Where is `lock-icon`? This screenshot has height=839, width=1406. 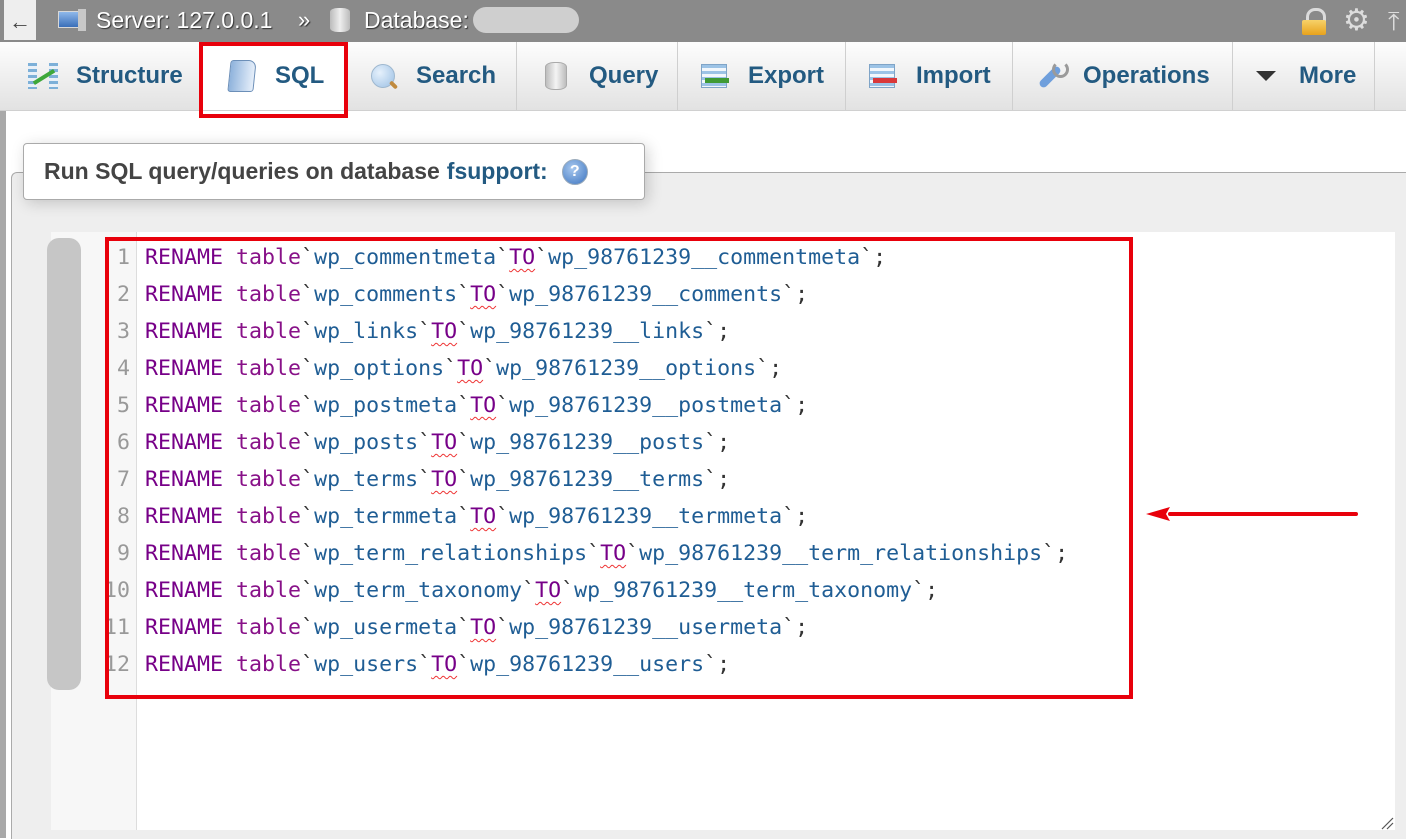
lock-icon is located at coordinates (1314, 21).